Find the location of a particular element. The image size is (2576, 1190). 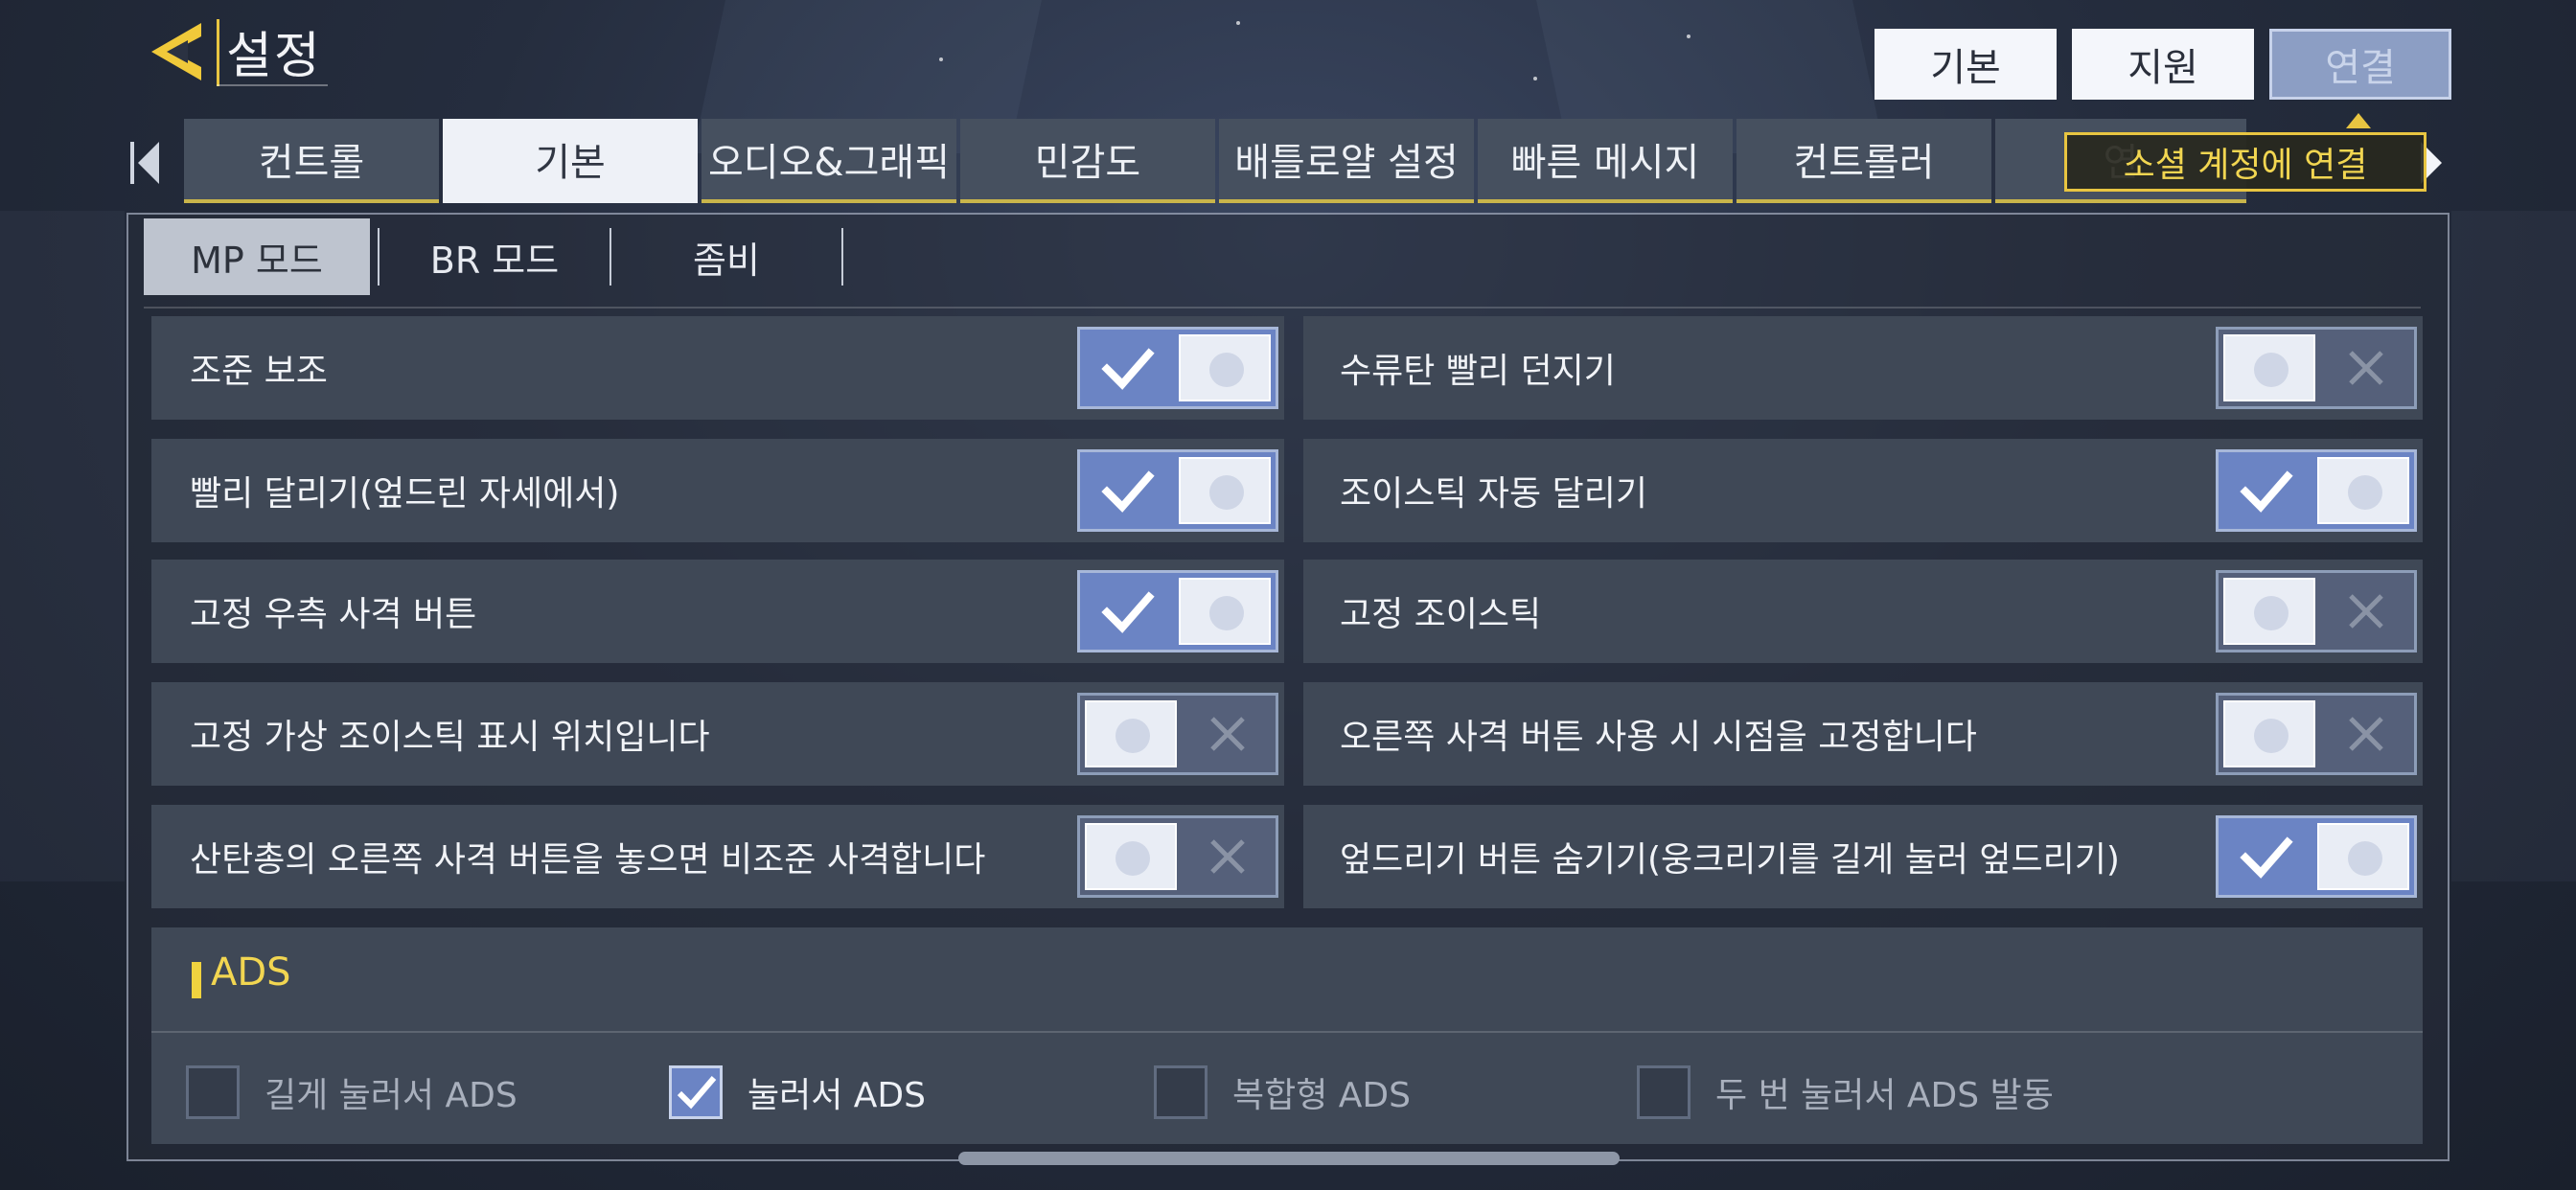

tab-br-mode: BR 모드 is located at coordinates (495, 256).